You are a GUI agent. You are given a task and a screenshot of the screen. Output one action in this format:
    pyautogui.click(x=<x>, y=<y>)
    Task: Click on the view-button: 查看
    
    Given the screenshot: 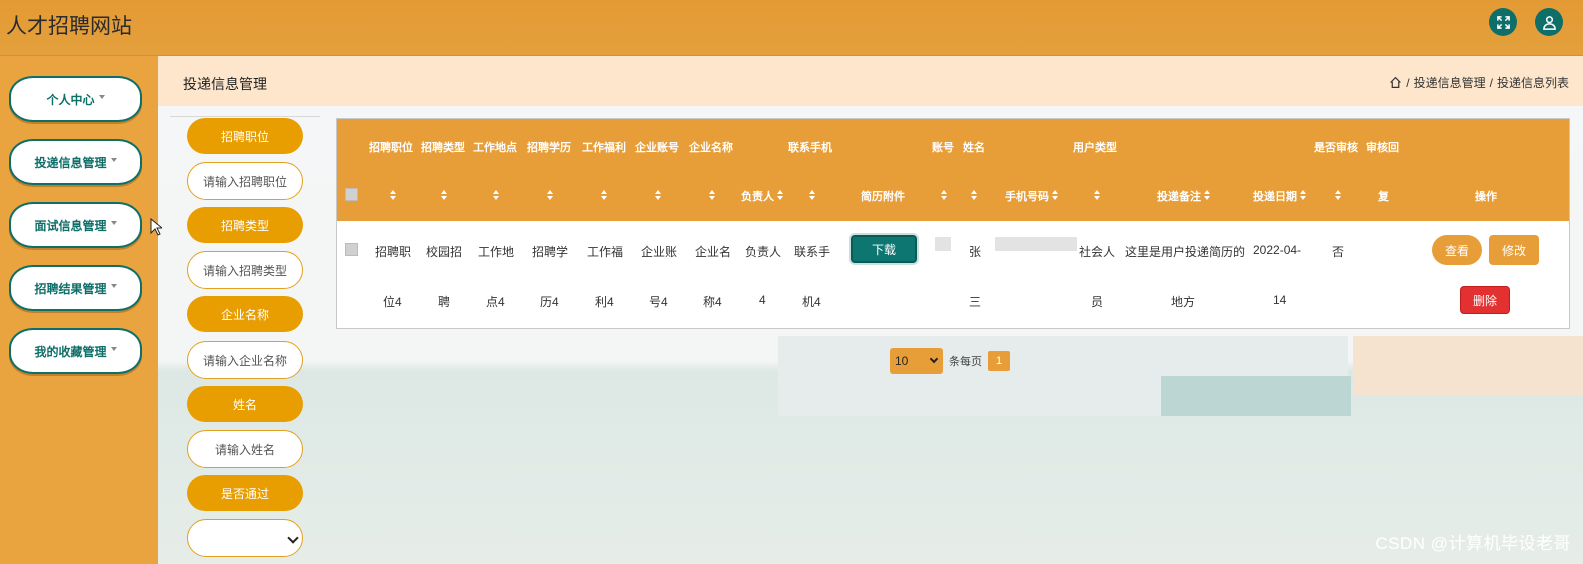 What is the action you would take?
    pyautogui.click(x=1457, y=250)
    